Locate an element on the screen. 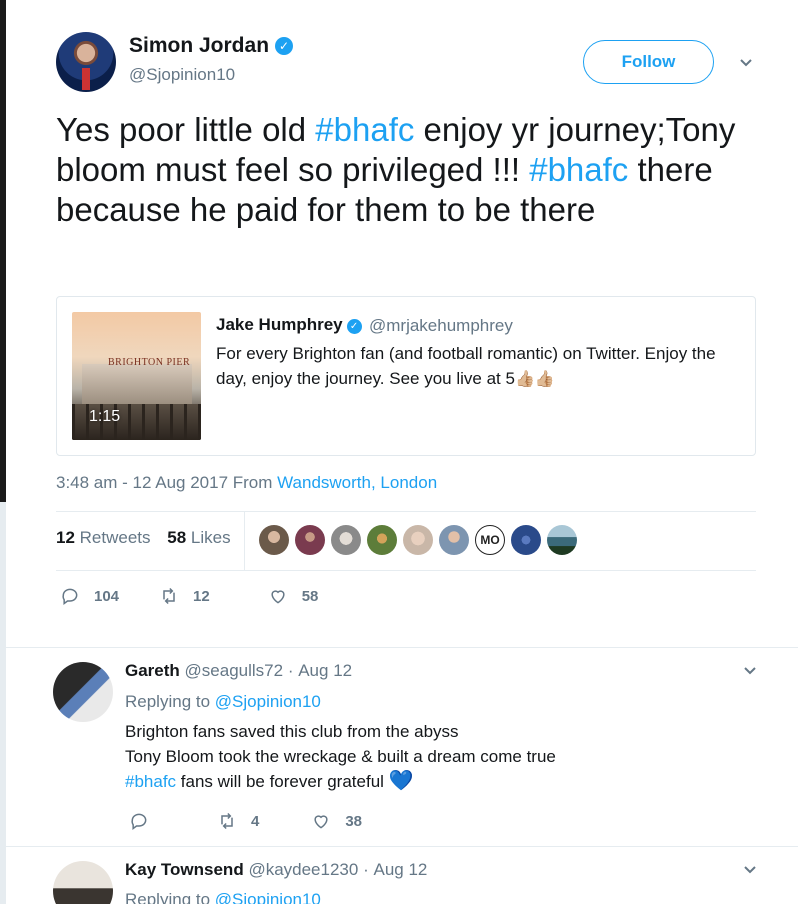  reply-action: 104 is located at coordinates (89, 596).